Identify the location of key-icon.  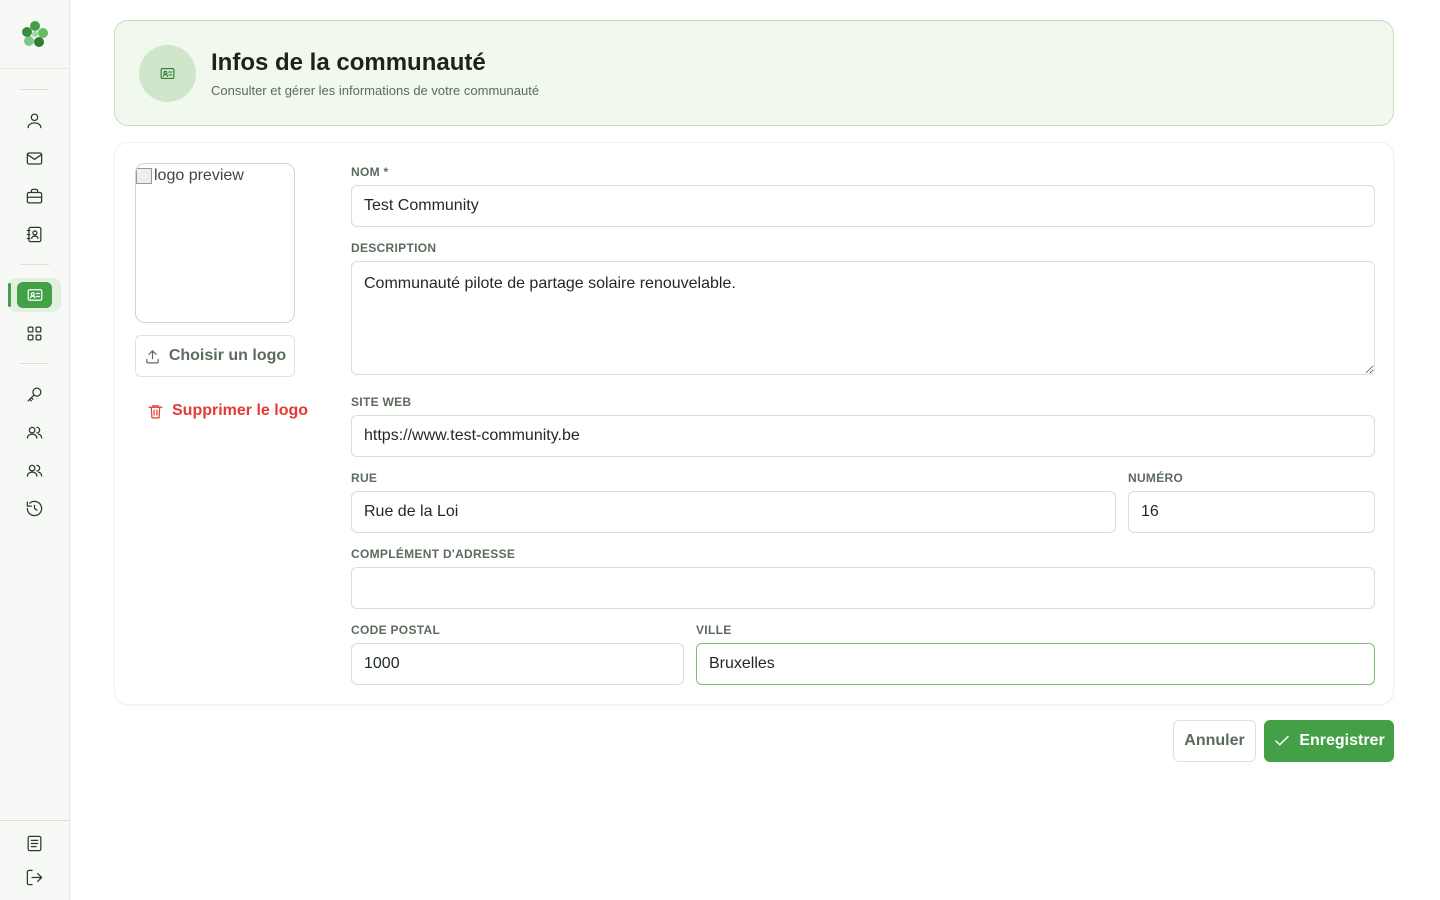
(34, 394).